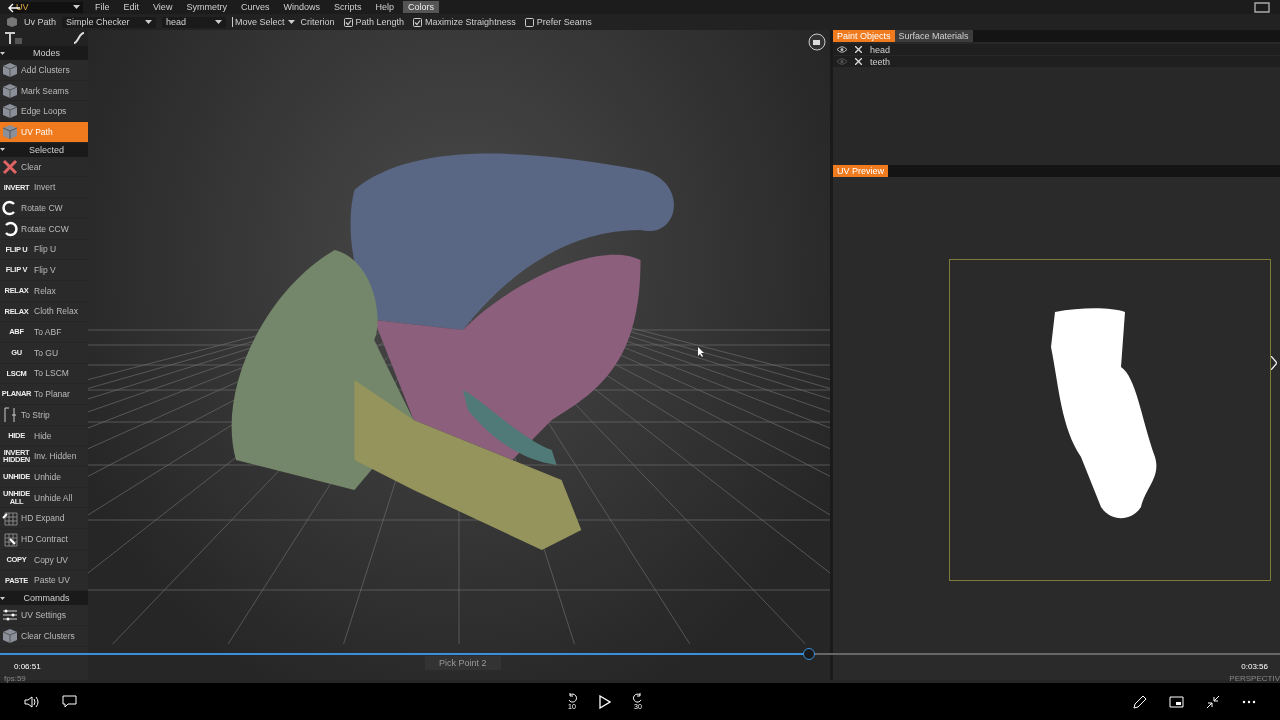 This screenshot has height=720, width=1280. Describe the element at coordinates (463, 663) in the screenshot. I see `status-label: Pick Point 2` at that location.